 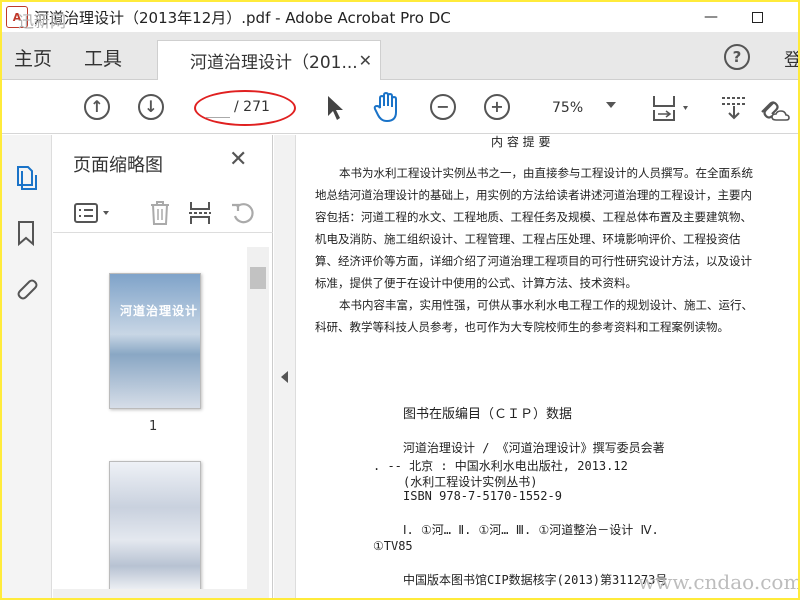 I want to click on zoom-dropdown: 75%, so click(x=580, y=108).